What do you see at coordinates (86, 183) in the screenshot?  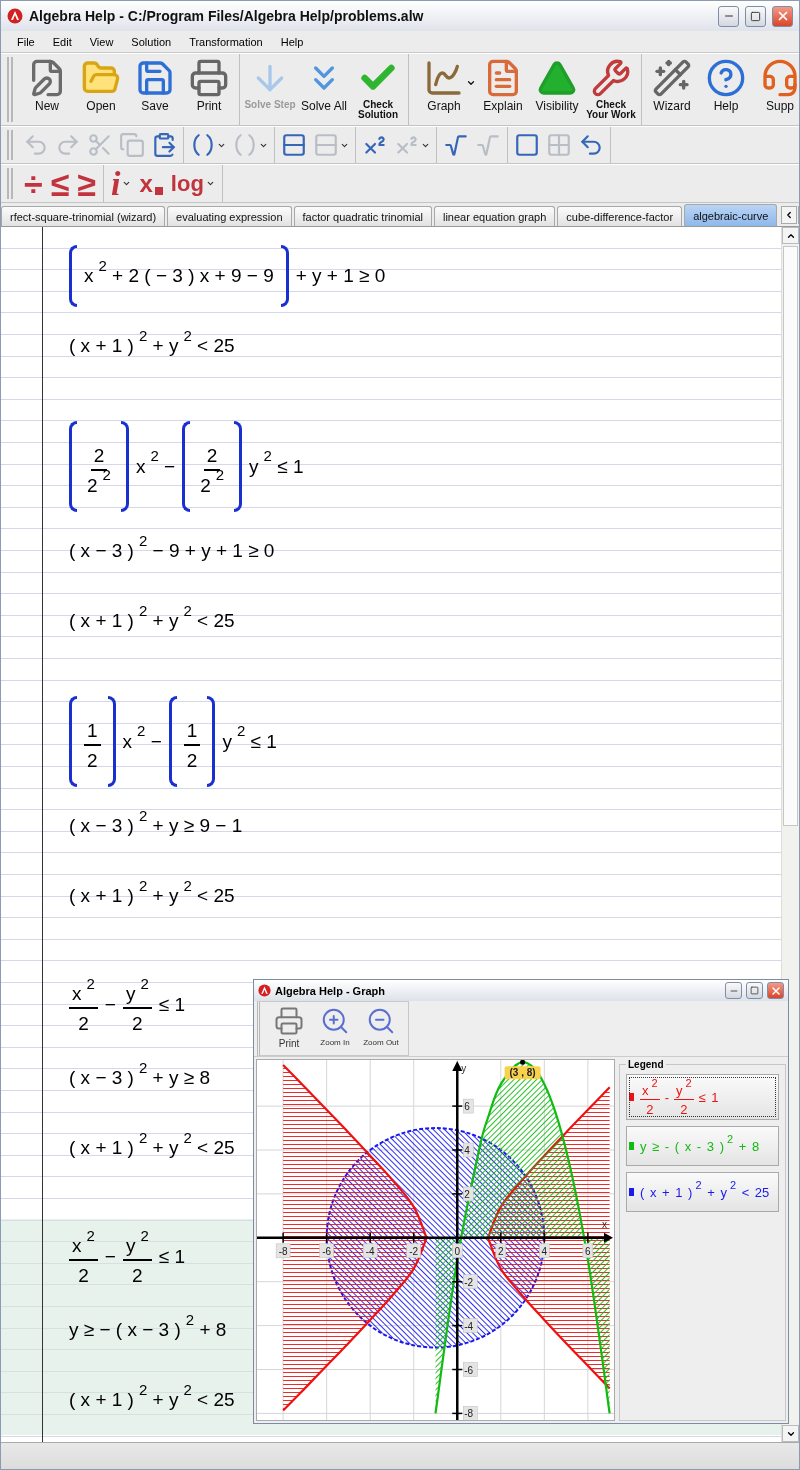 I see `symbol-button: ≥` at bounding box center [86, 183].